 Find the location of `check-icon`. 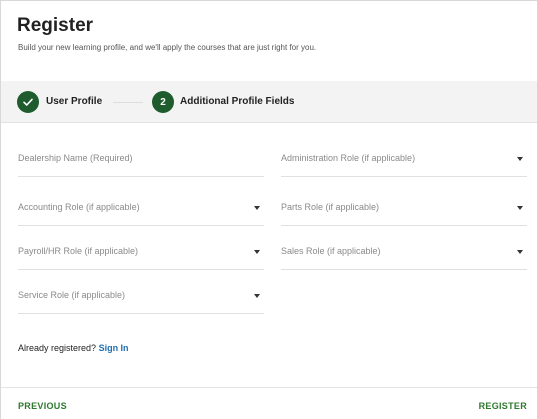

check-icon is located at coordinates (28, 102).